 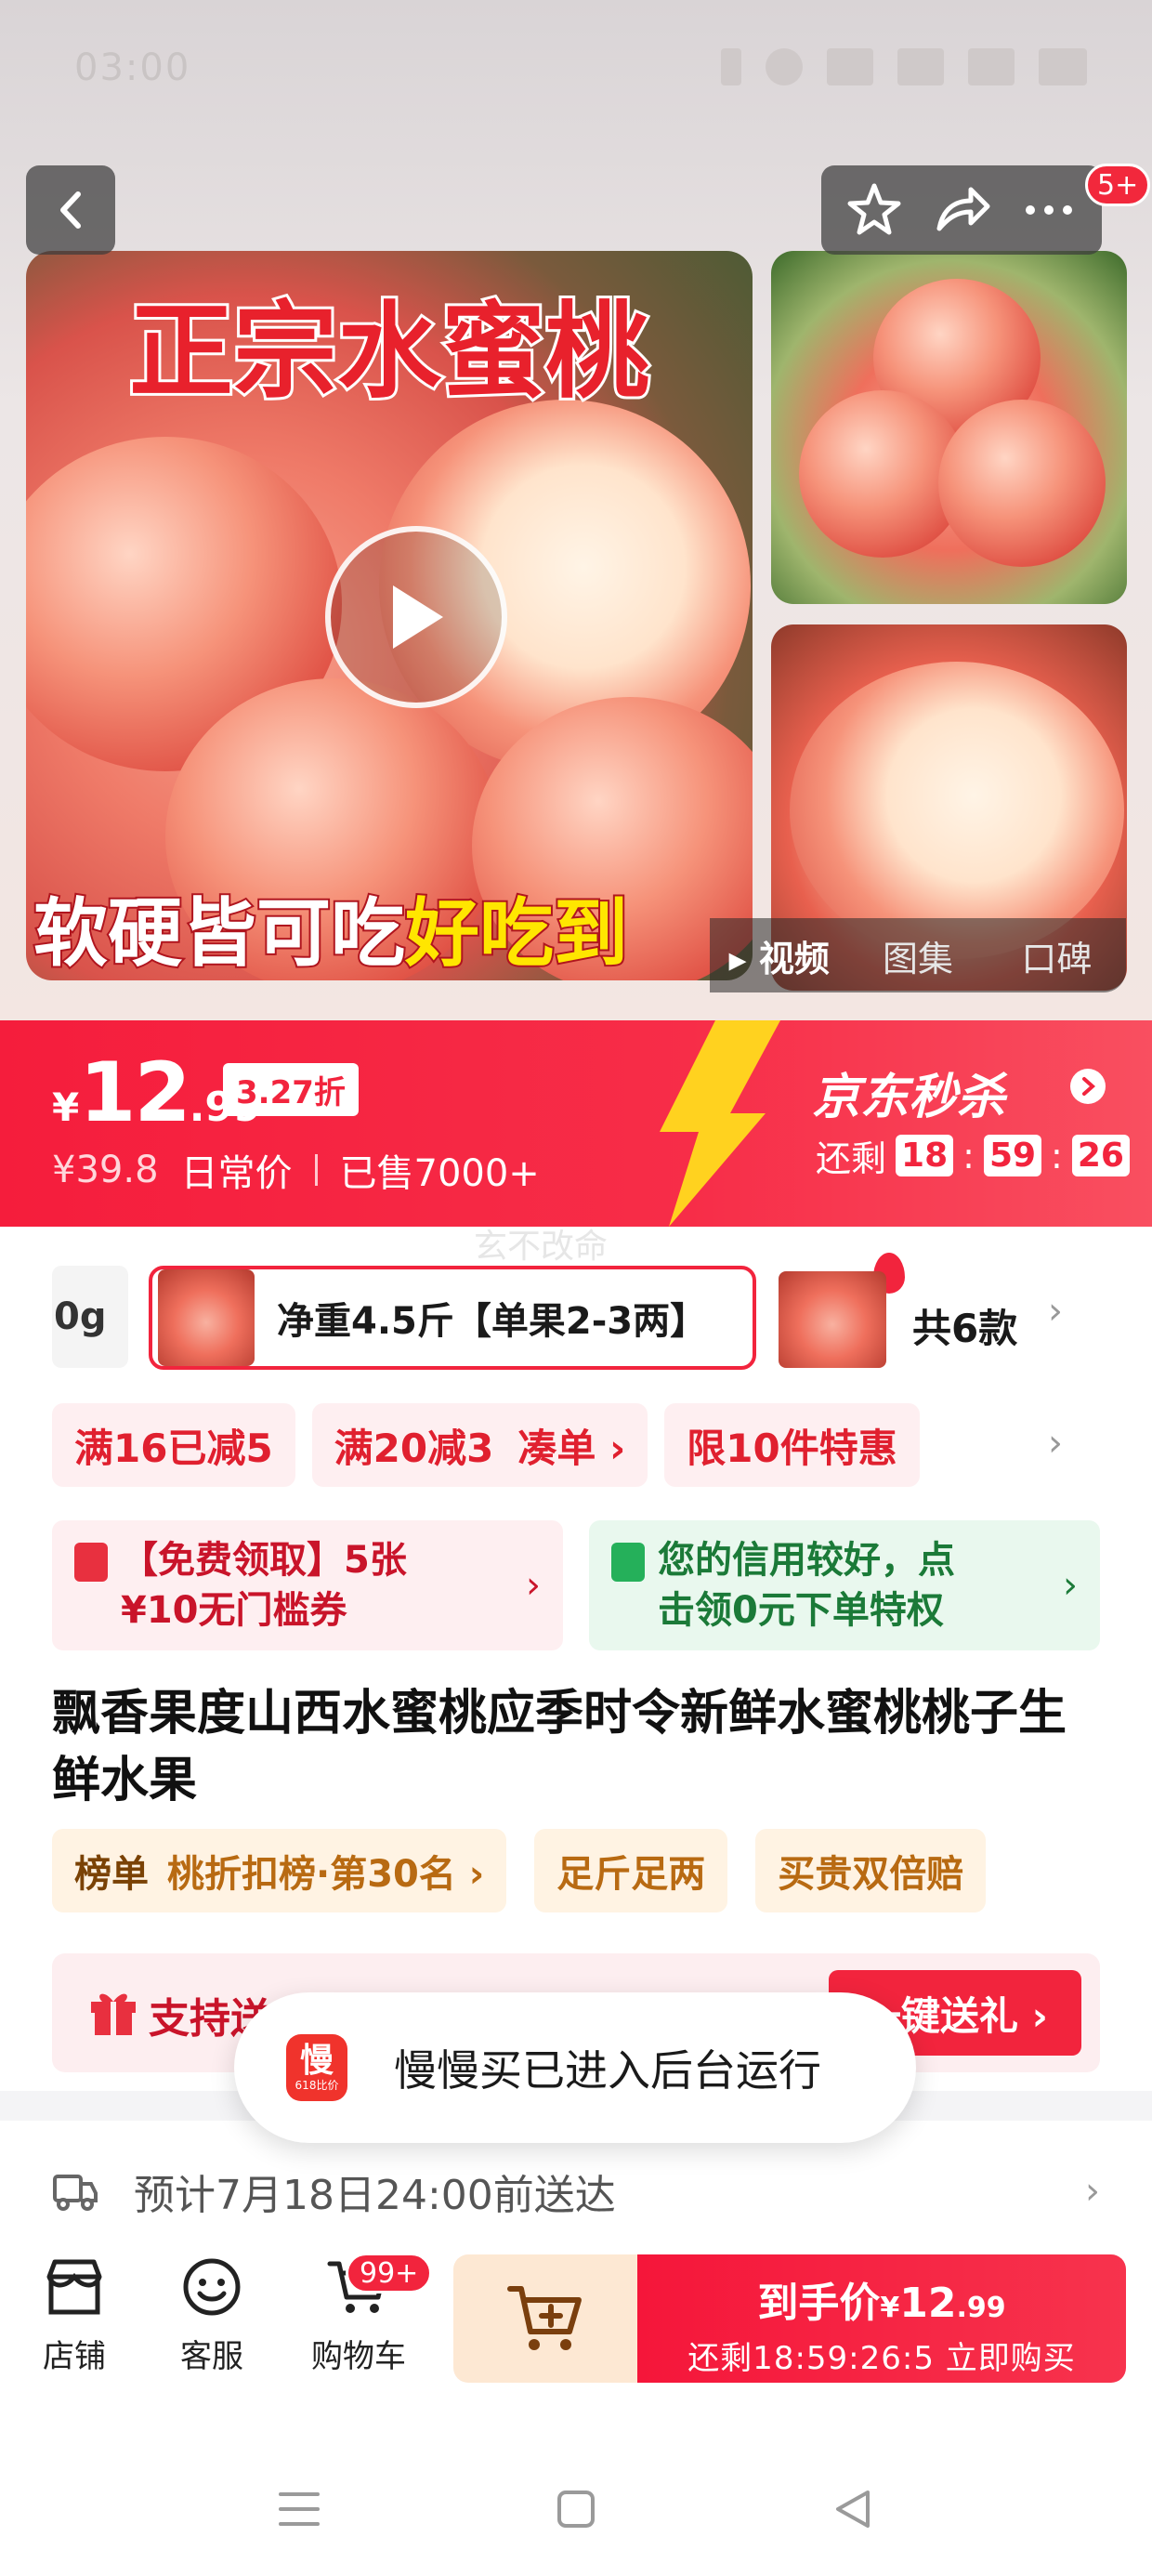 What do you see at coordinates (375, 2195) in the screenshot?
I see `delivery-text: 预计7月18日24:00前送达` at bounding box center [375, 2195].